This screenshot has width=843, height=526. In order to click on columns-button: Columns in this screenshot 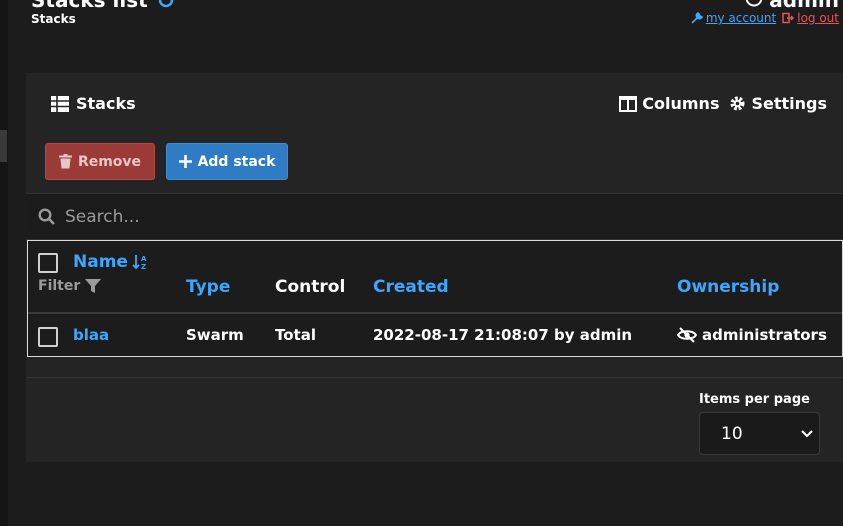, I will do `click(669, 103)`.